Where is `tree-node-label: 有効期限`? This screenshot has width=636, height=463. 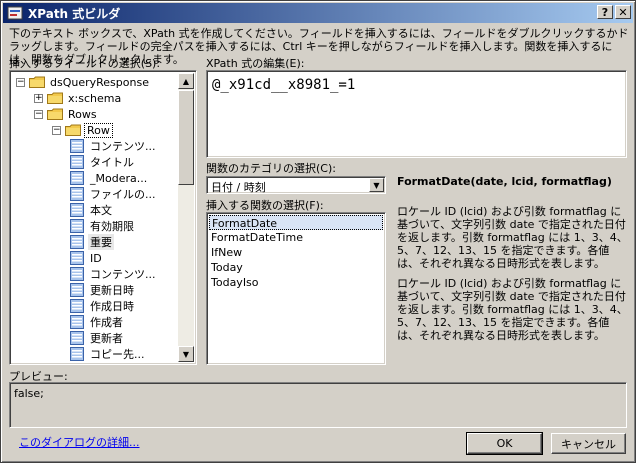 tree-node-label: 有効期限 is located at coordinates (112, 226).